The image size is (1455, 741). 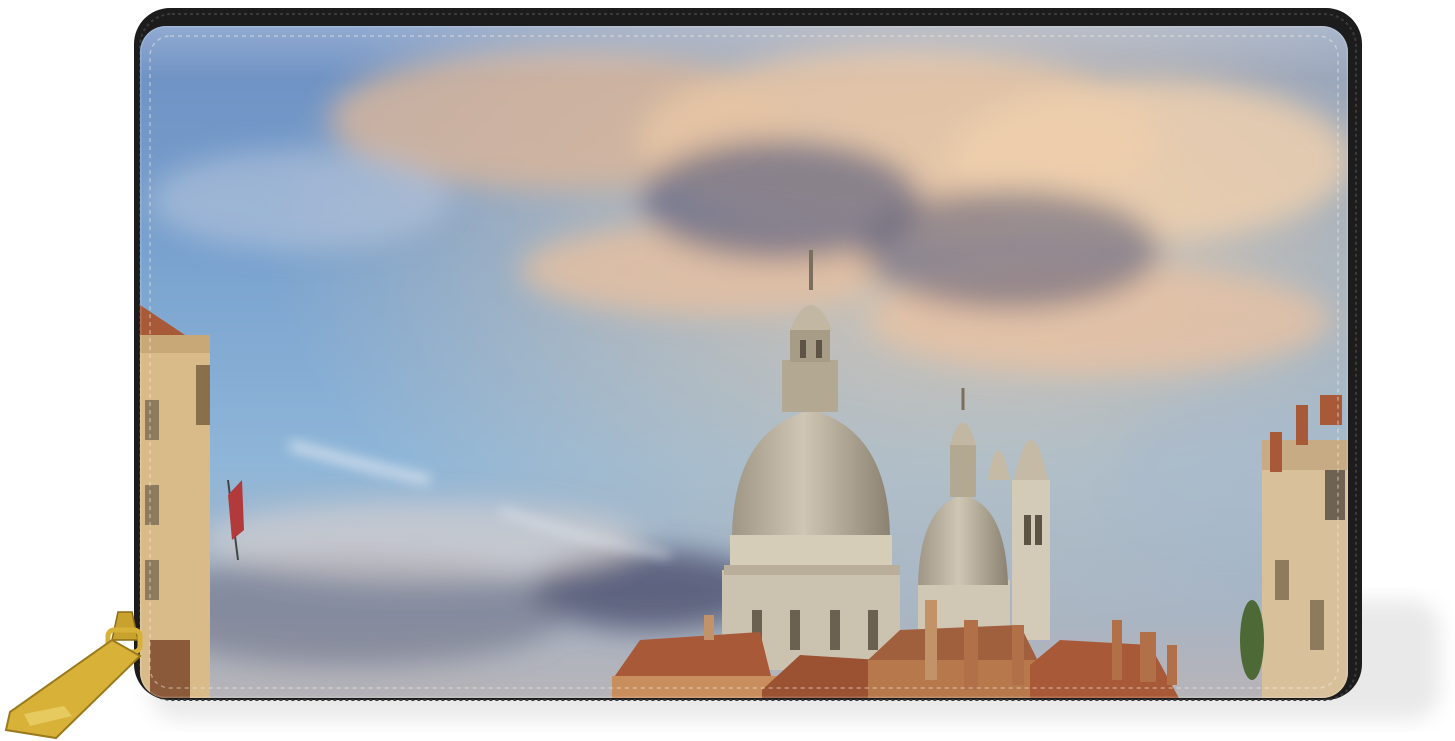 What do you see at coordinates (73, 675) in the screenshot?
I see `zipper-pull` at bounding box center [73, 675].